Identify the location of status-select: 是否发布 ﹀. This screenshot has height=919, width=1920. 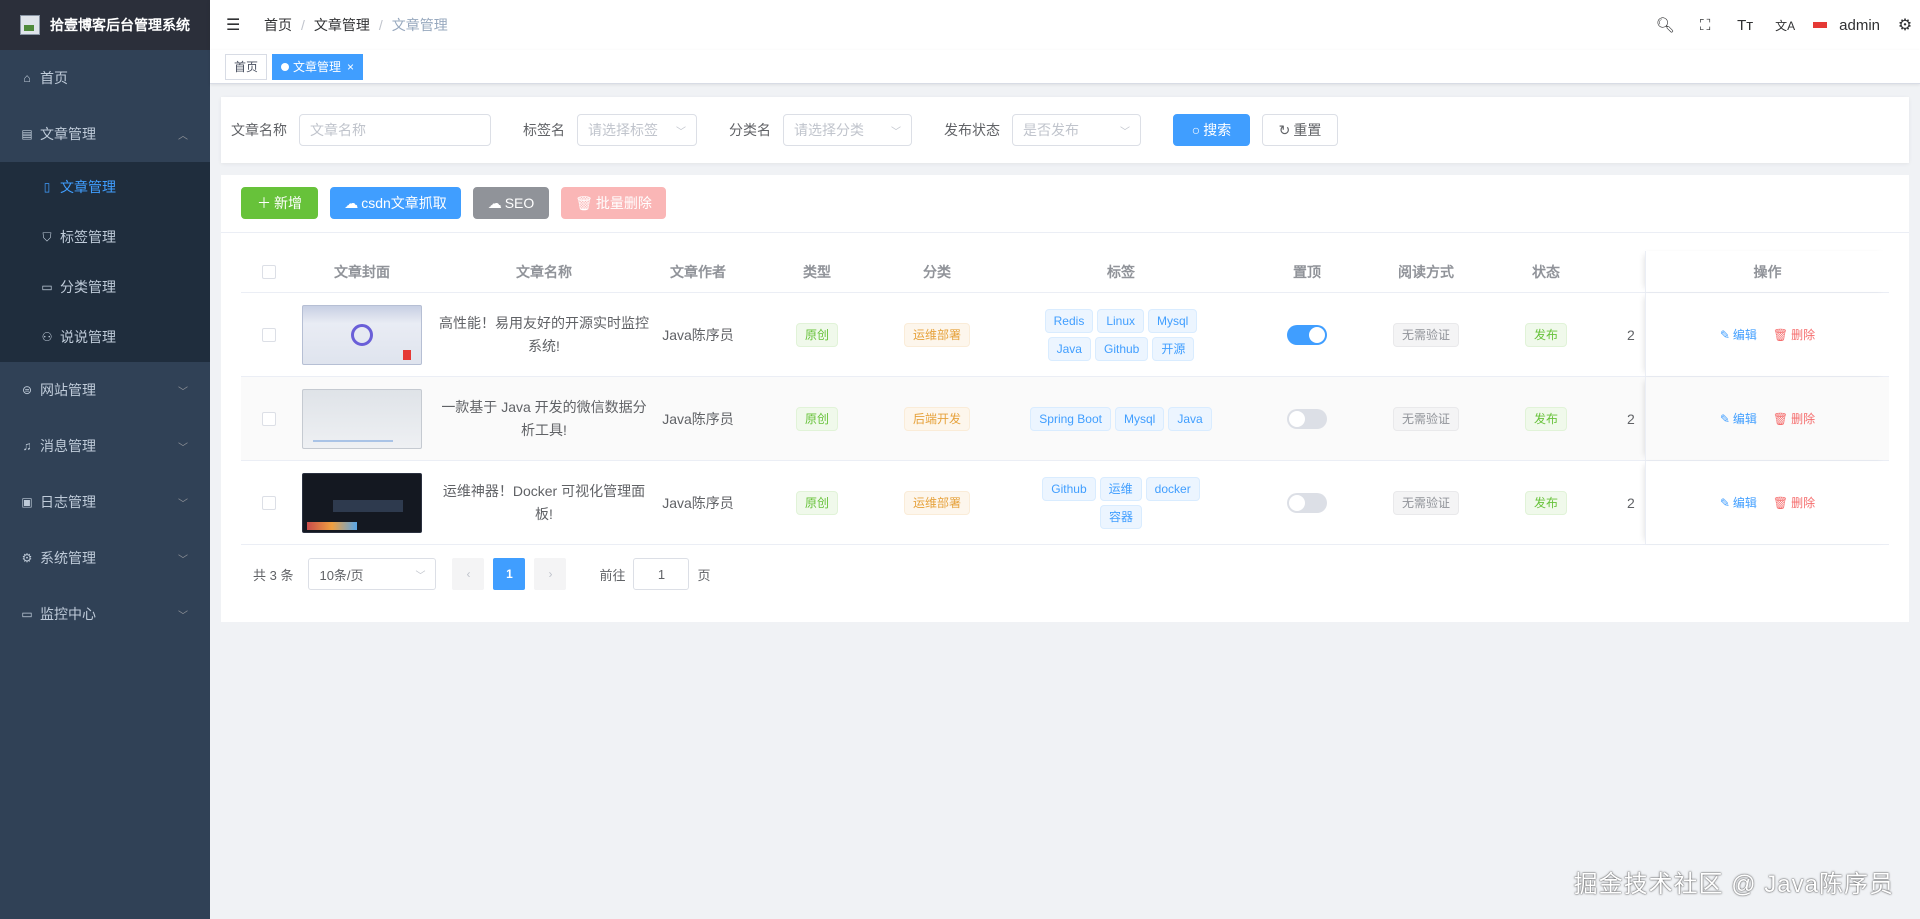
(1076, 130).